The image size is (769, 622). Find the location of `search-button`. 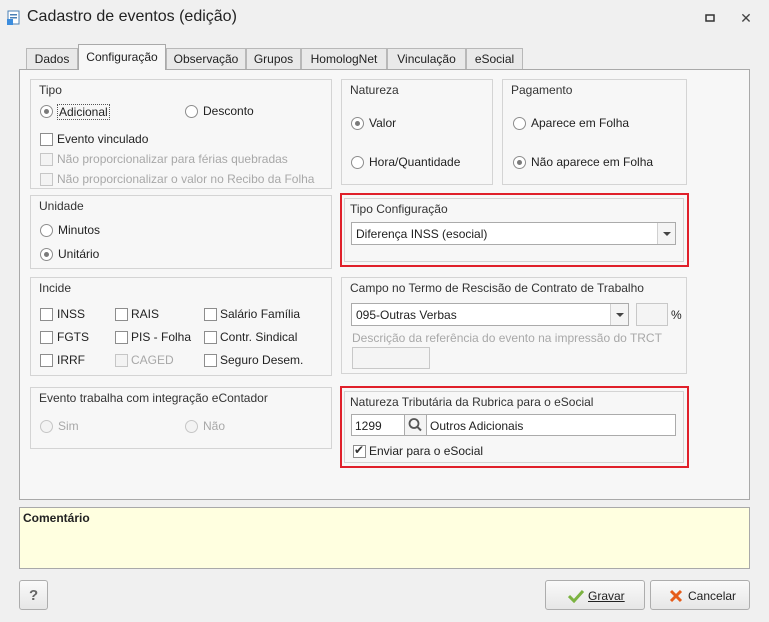

search-button is located at coordinates (415, 425).